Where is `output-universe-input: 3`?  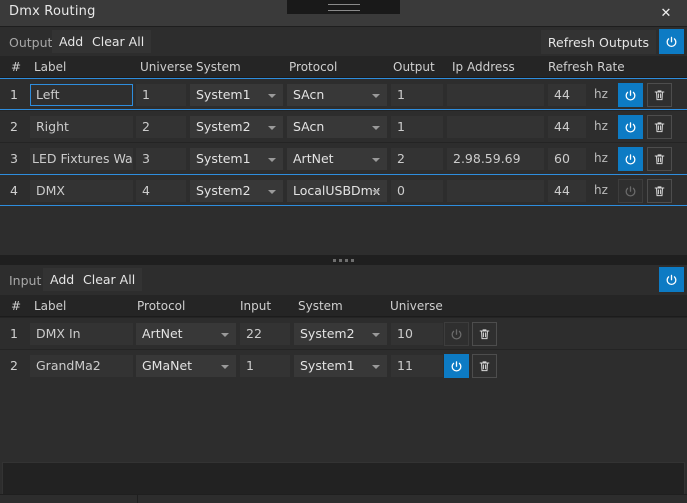
output-universe-input: 3 is located at coordinates (161, 159).